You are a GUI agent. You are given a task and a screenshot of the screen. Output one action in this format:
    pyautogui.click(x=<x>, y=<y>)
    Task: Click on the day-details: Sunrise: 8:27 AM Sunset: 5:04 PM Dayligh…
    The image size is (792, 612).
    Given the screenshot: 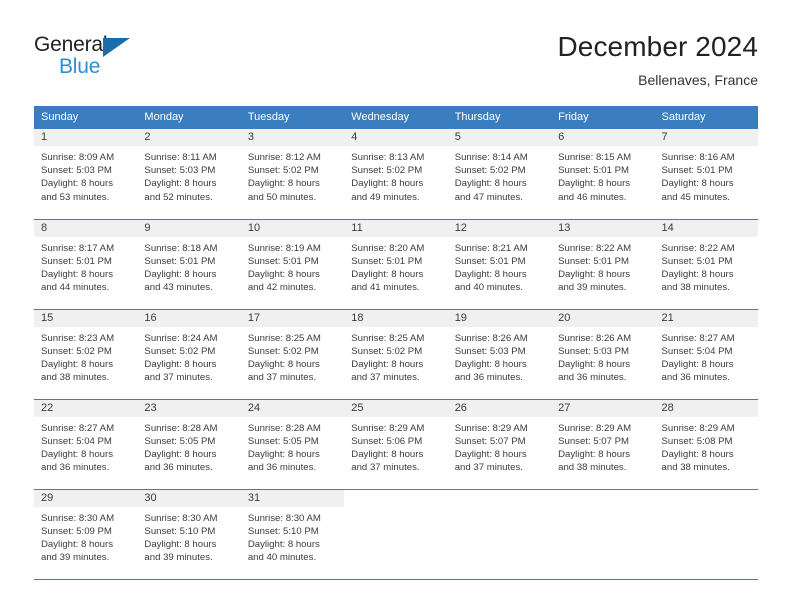 What is the action you would take?
    pyautogui.click(x=85, y=446)
    